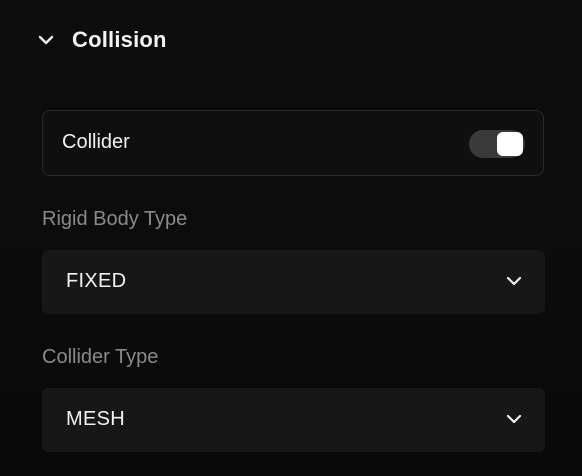 The image size is (582, 476). Describe the element at coordinates (119, 39) in the screenshot. I see `section-title: Collision` at that location.